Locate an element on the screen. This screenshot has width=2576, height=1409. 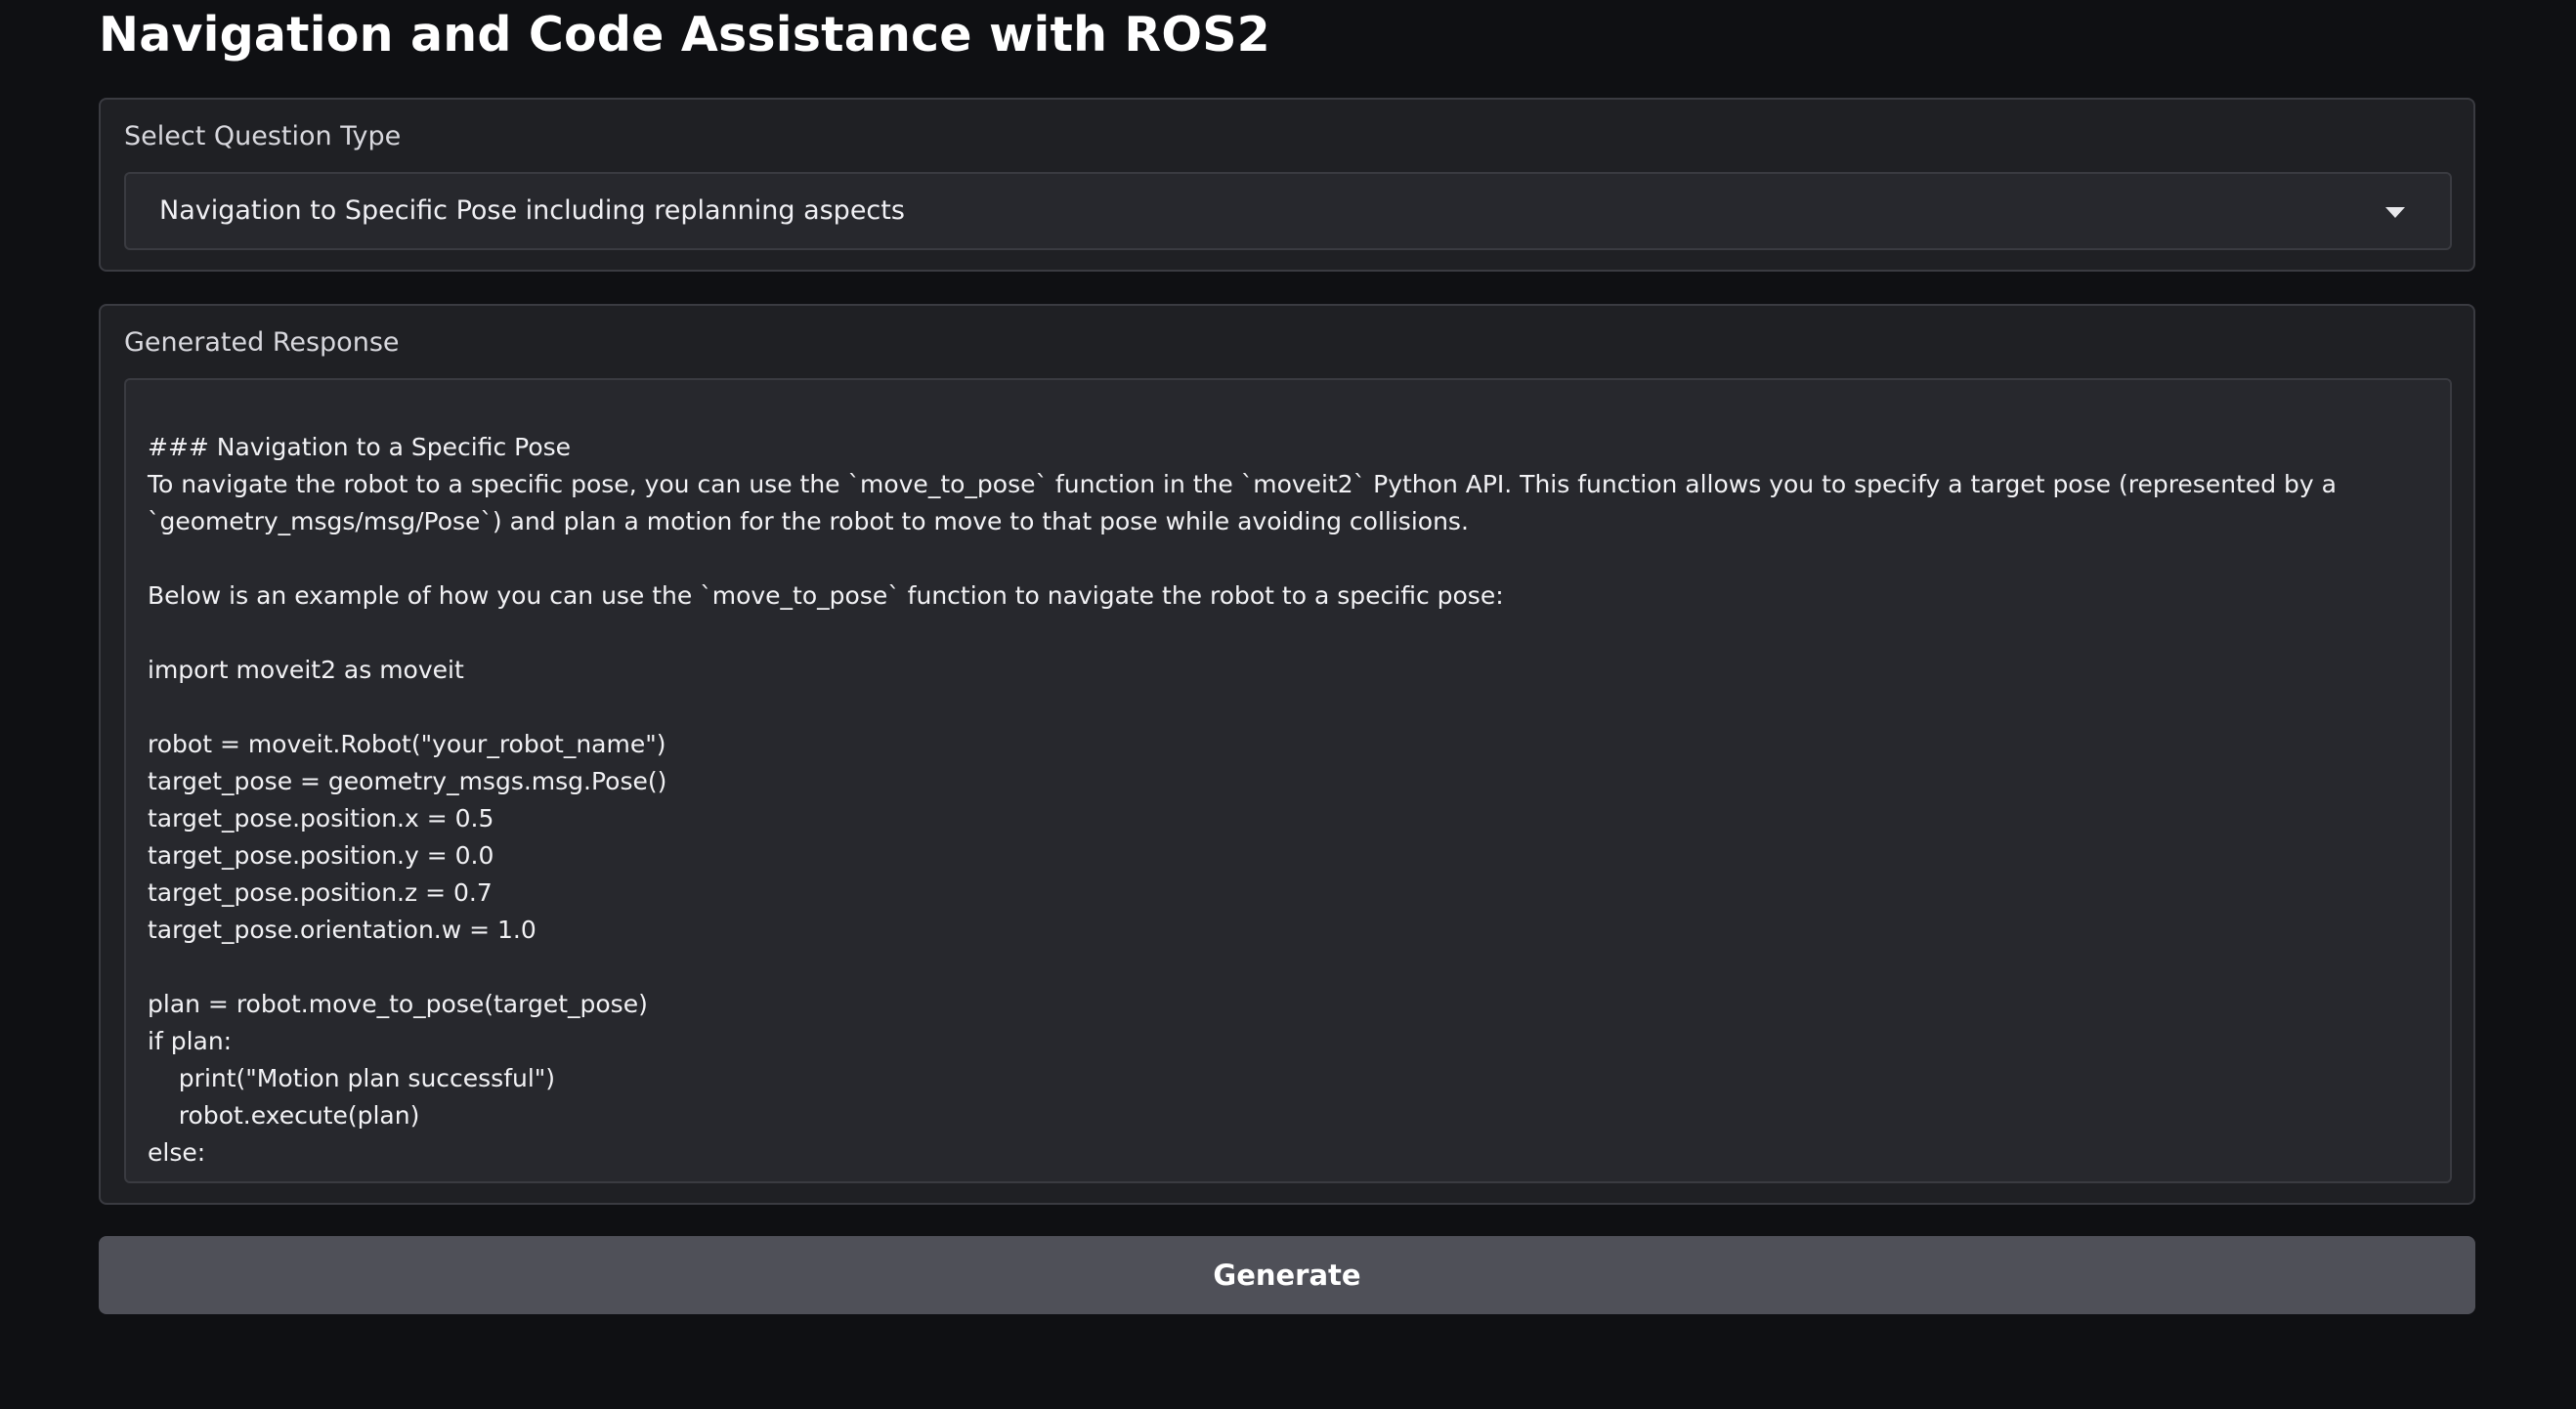
generated-response-label: Generated Response is located at coordinates (262, 342).